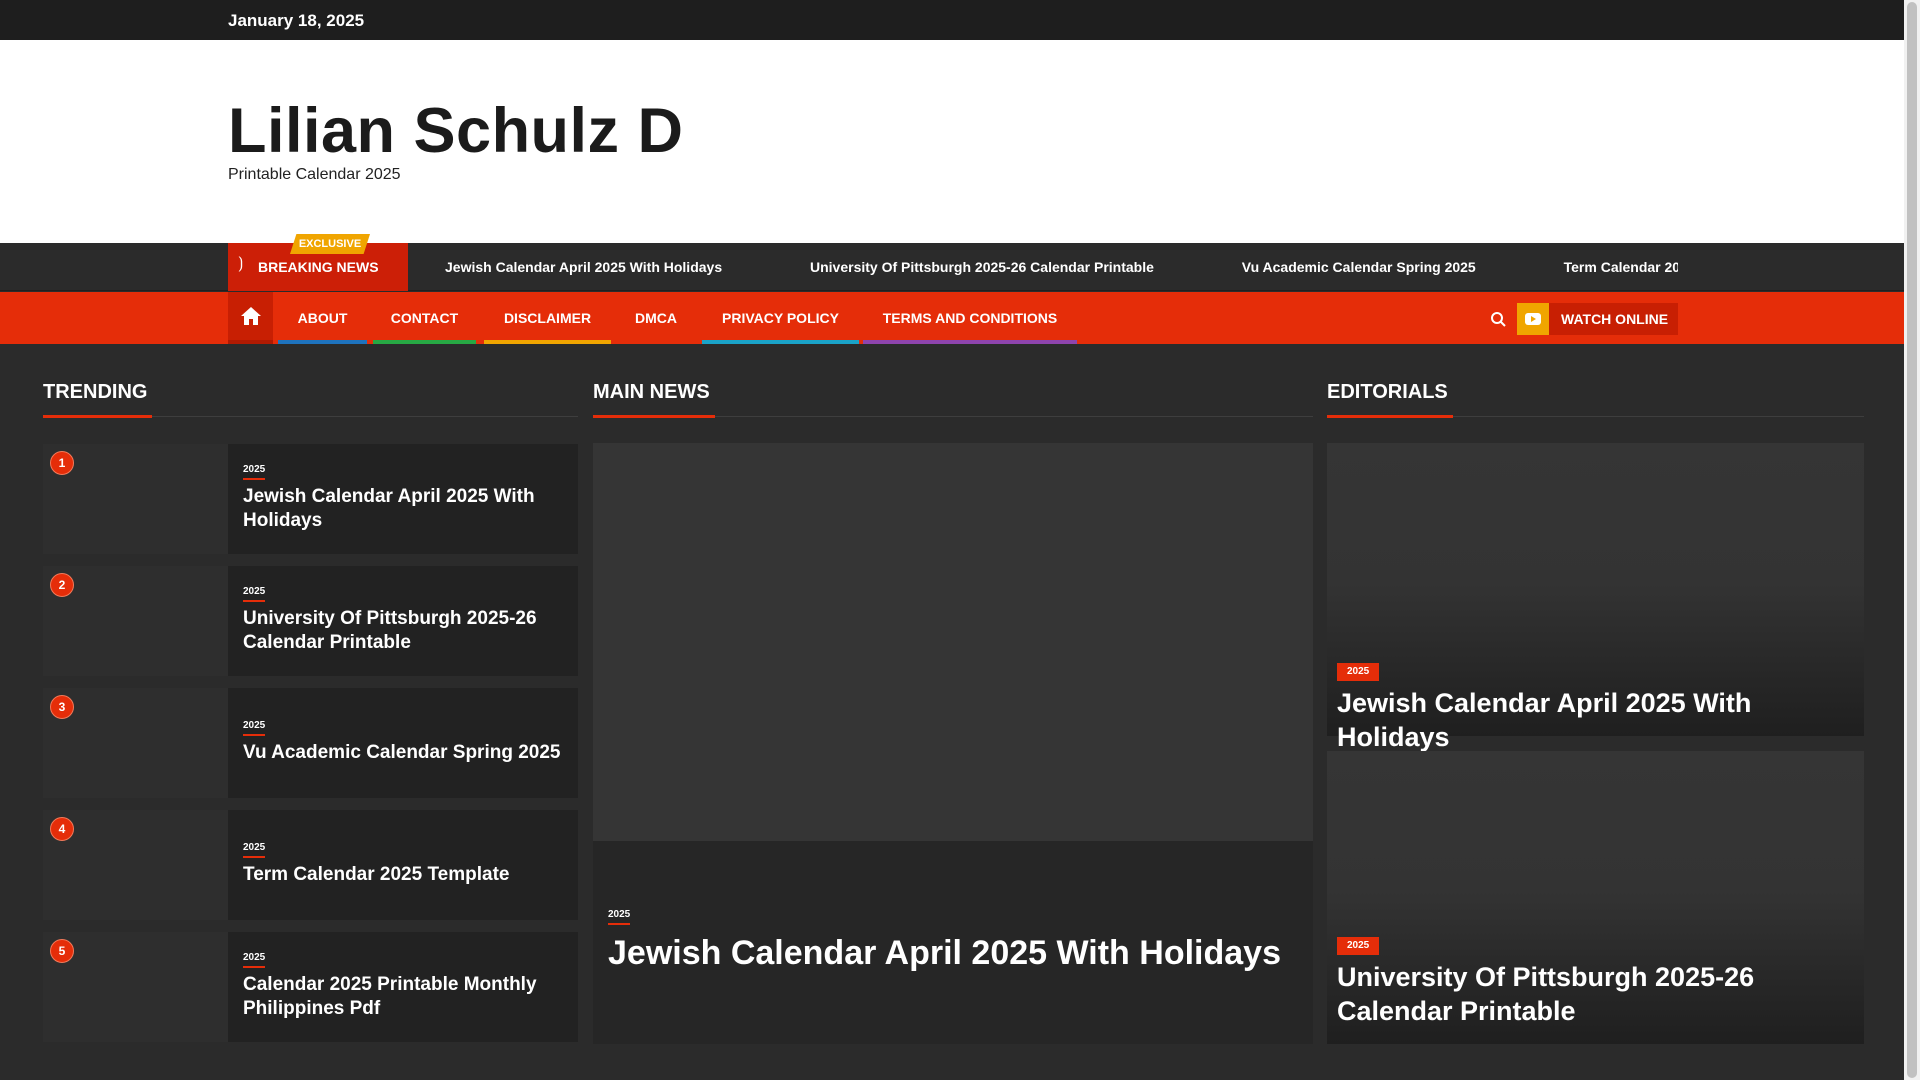  I want to click on nav-contact: CONTACT, so click(424, 318).